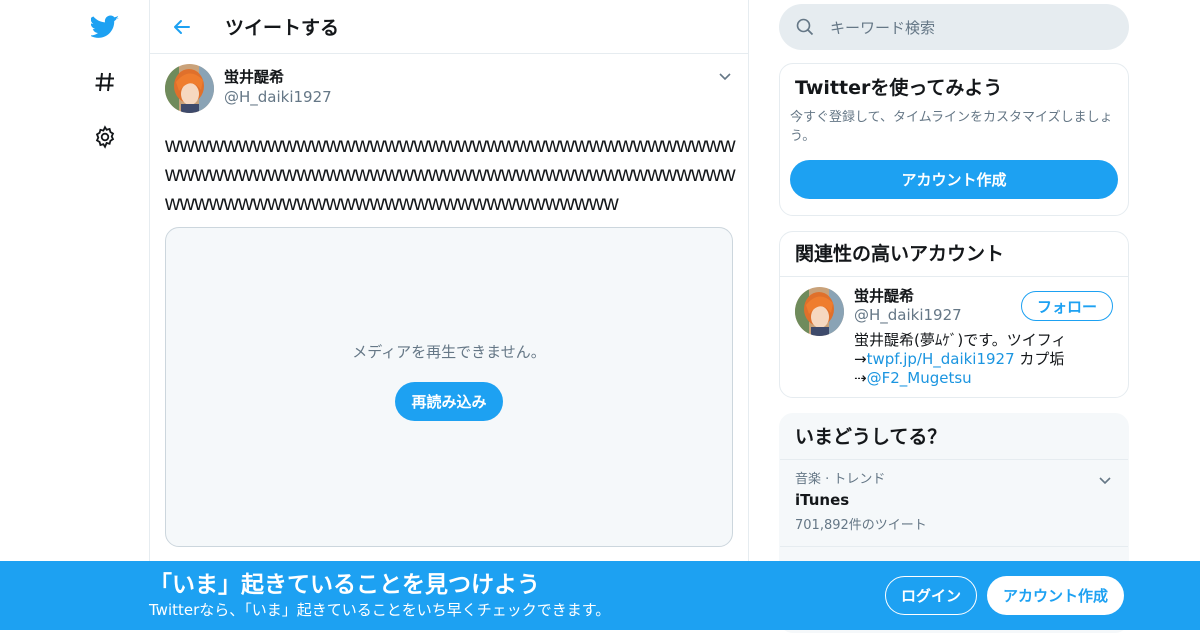 The width and height of the screenshot is (1200, 633). What do you see at coordinates (931, 595) in the screenshot?
I see `login-button: ログイン` at bounding box center [931, 595].